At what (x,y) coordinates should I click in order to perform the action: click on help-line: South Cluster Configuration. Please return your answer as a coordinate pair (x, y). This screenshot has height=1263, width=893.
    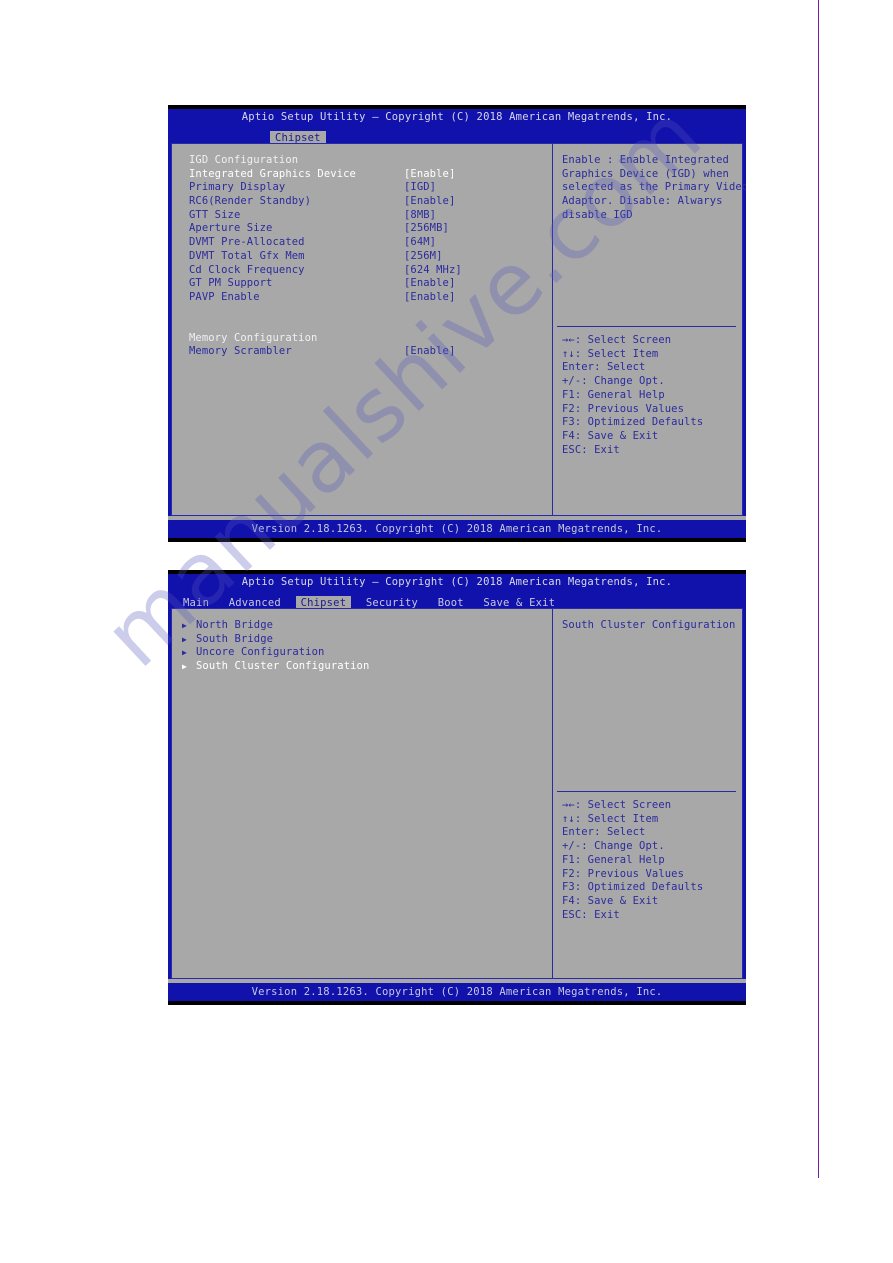
    Looking at the image, I should click on (649, 625).